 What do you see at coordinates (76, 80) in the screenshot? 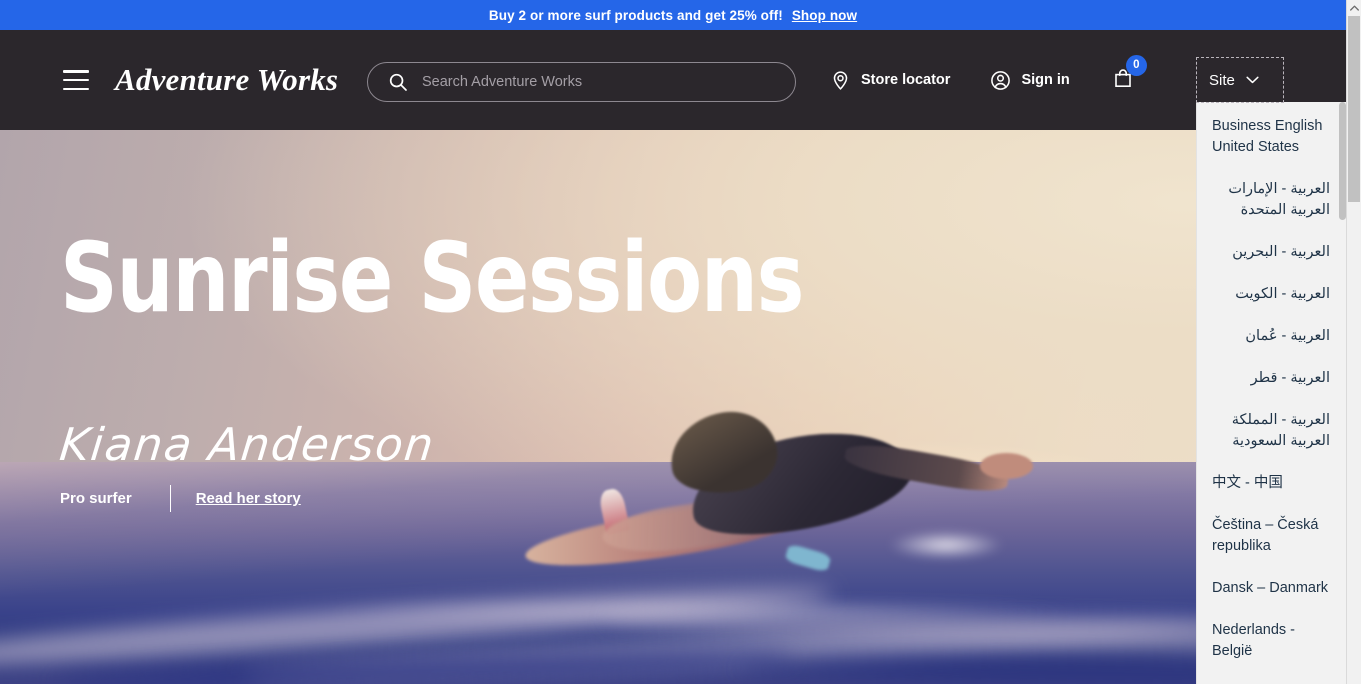
I see `hamburger-menu-icon` at bounding box center [76, 80].